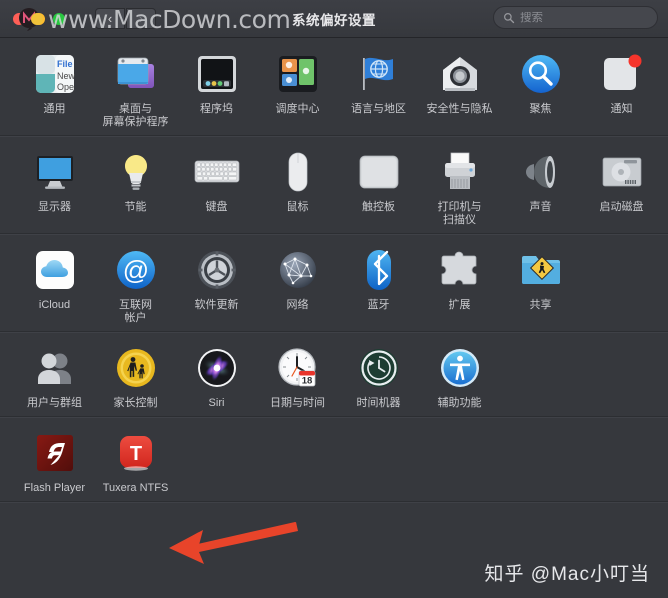  Describe the element at coordinates (54, 305) in the screenshot. I see `pref-label: iCloud` at that location.